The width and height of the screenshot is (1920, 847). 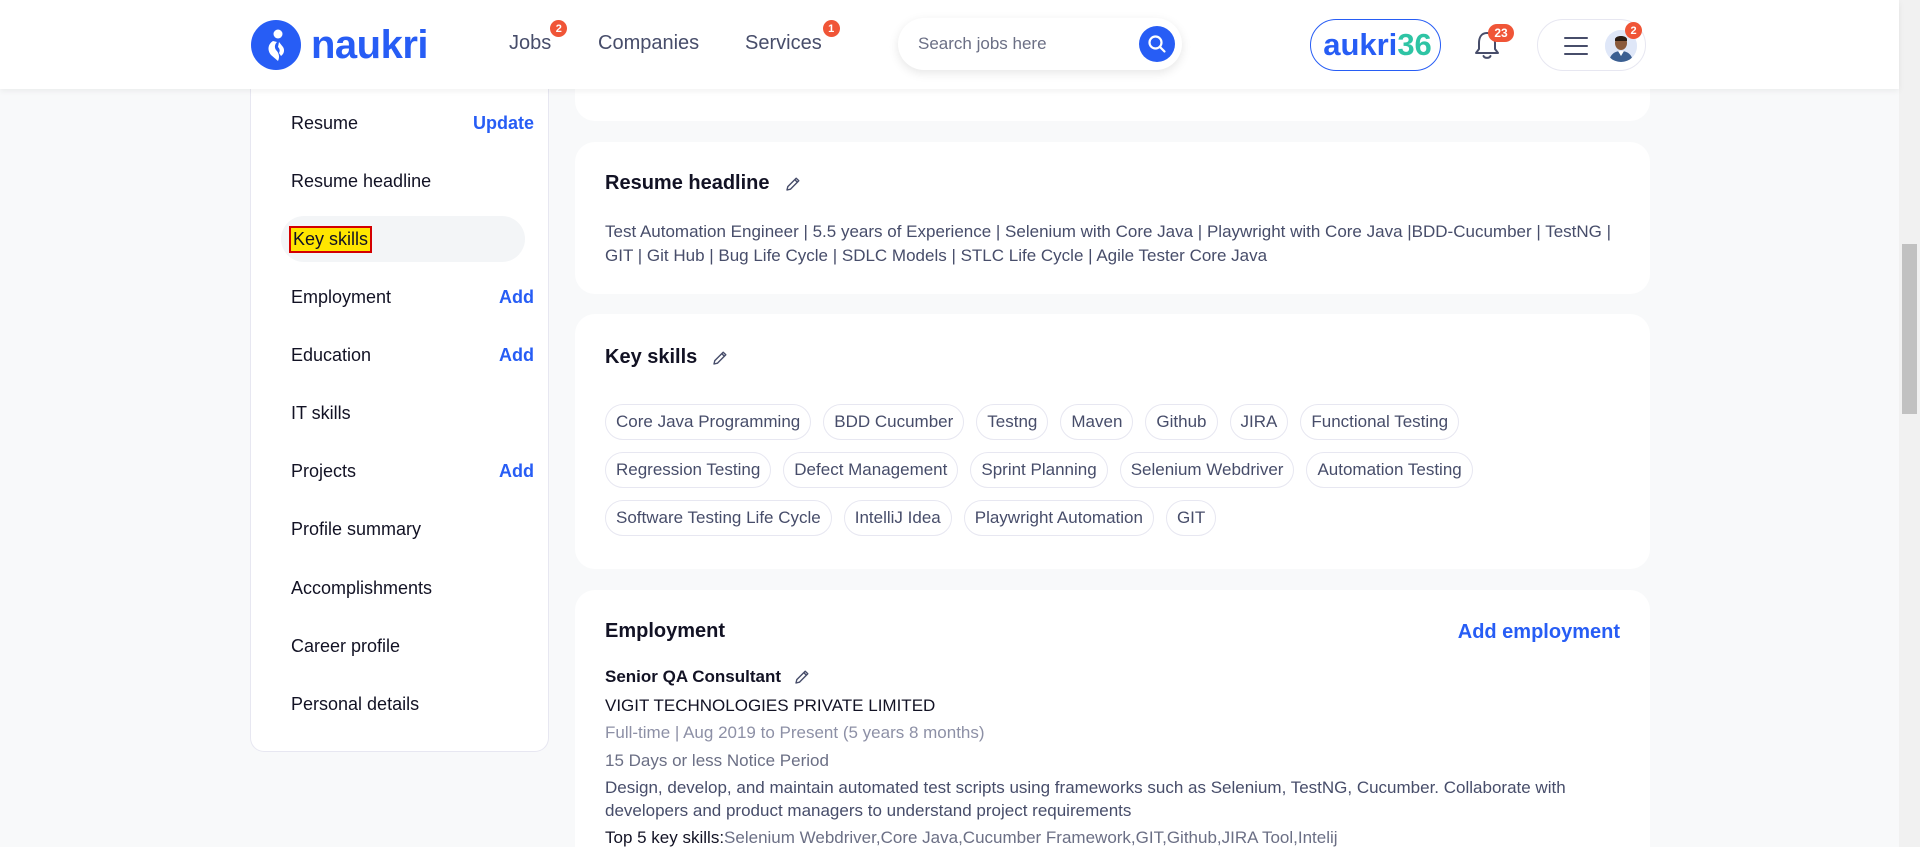 I want to click on employment-company: VIGIT TECHNOLOGIES PRIVATE LIMITED, so click(x=770, y=705).